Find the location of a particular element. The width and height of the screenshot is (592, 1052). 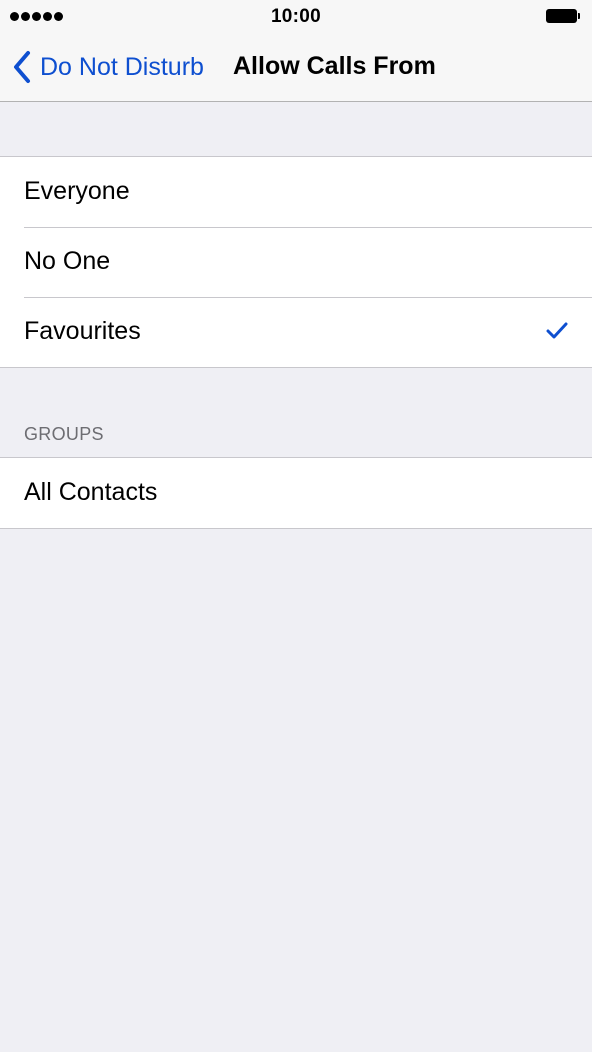

back-button: Do Not Disturb is located at coordinates (108, 67).